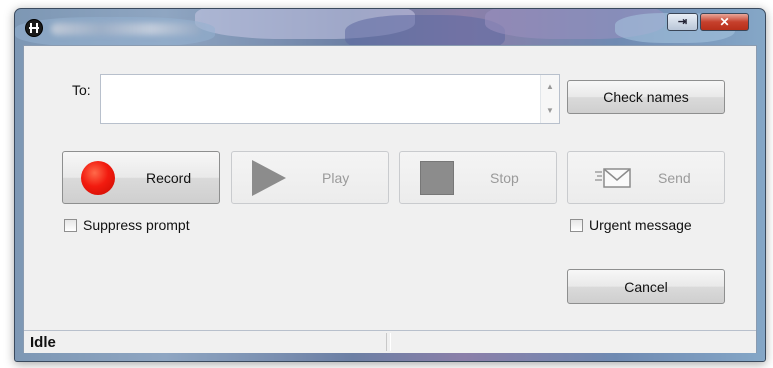 The height and width of the screenshot is (368, 773). I want to click on status-text: Idle, so click(43, 342).